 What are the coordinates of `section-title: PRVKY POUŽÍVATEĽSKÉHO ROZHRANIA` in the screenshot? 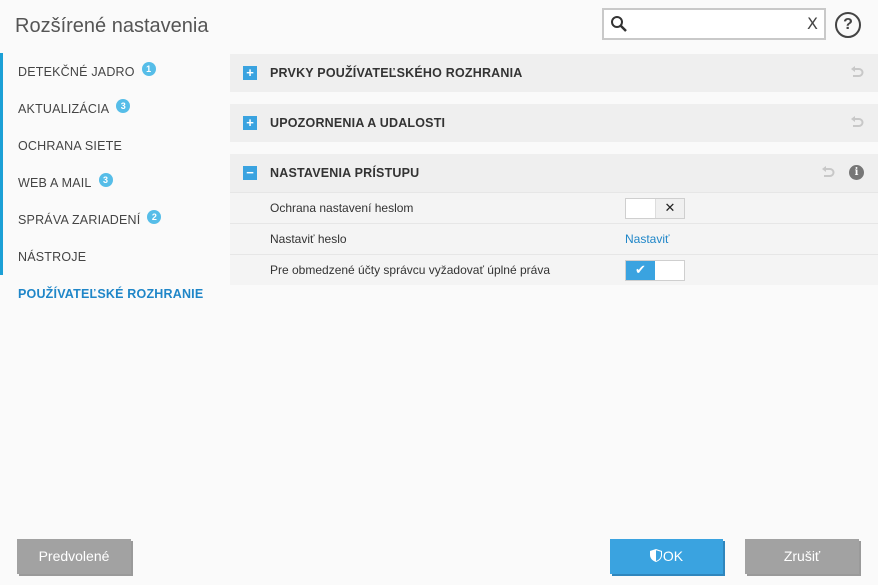 It's located at (396, 73).